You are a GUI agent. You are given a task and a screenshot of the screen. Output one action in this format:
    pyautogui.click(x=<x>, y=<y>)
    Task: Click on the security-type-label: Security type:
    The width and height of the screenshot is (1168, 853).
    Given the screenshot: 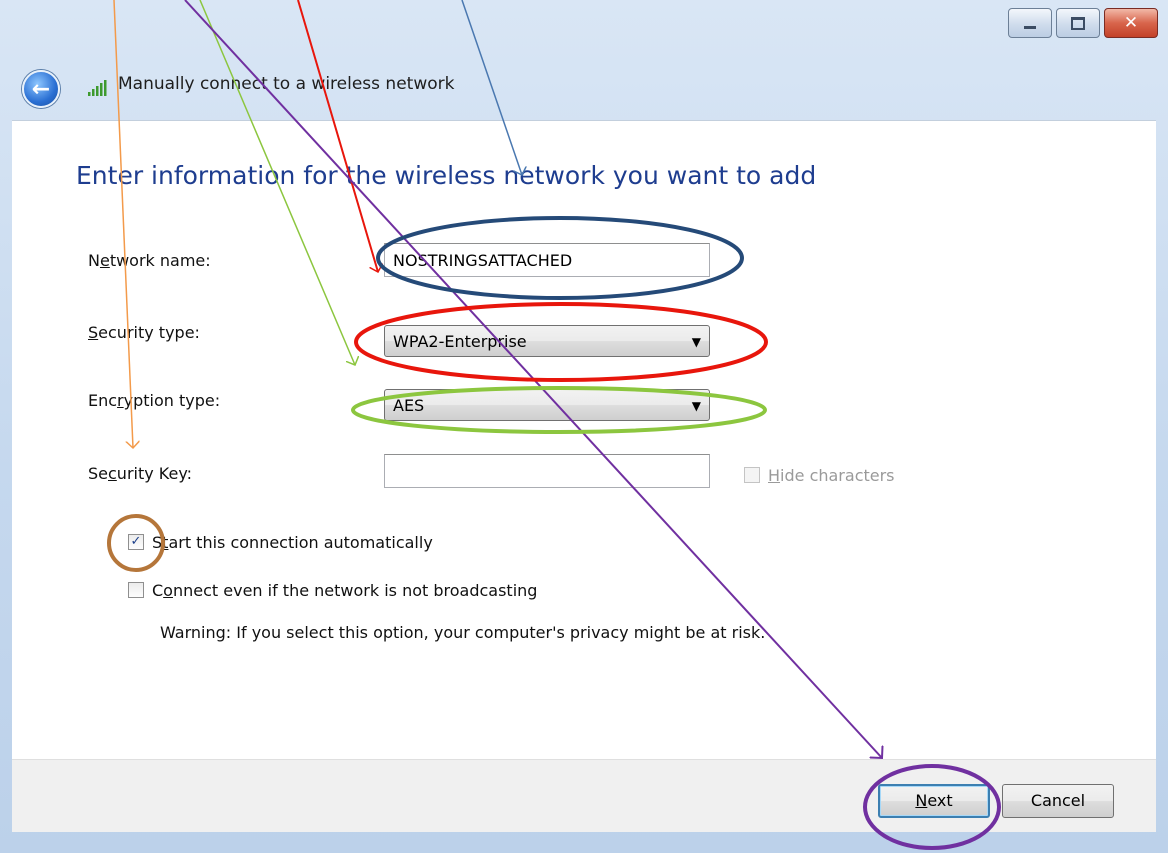 What is the action you would take?
    pyautogui.click(x=144, y=332)
    